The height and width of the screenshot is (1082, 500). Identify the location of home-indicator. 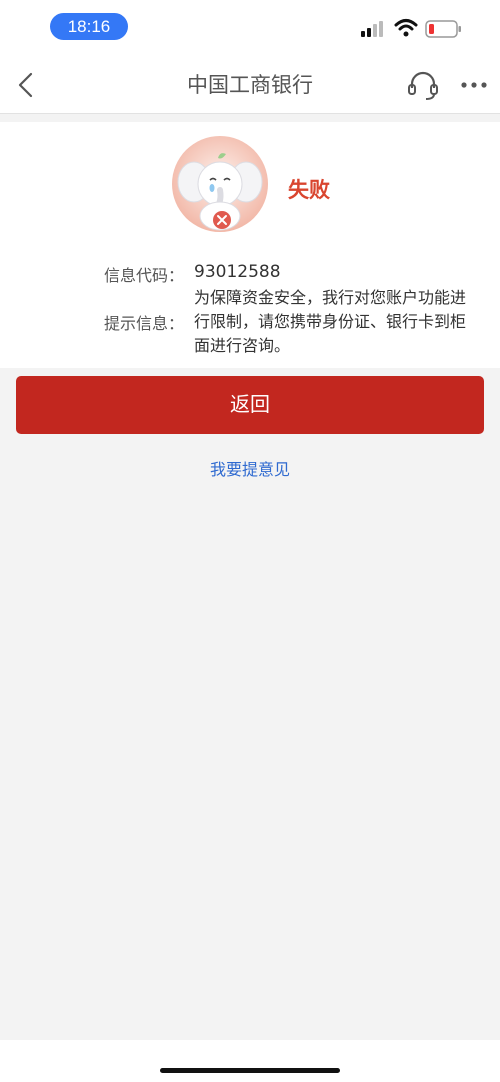
(250, 1070).